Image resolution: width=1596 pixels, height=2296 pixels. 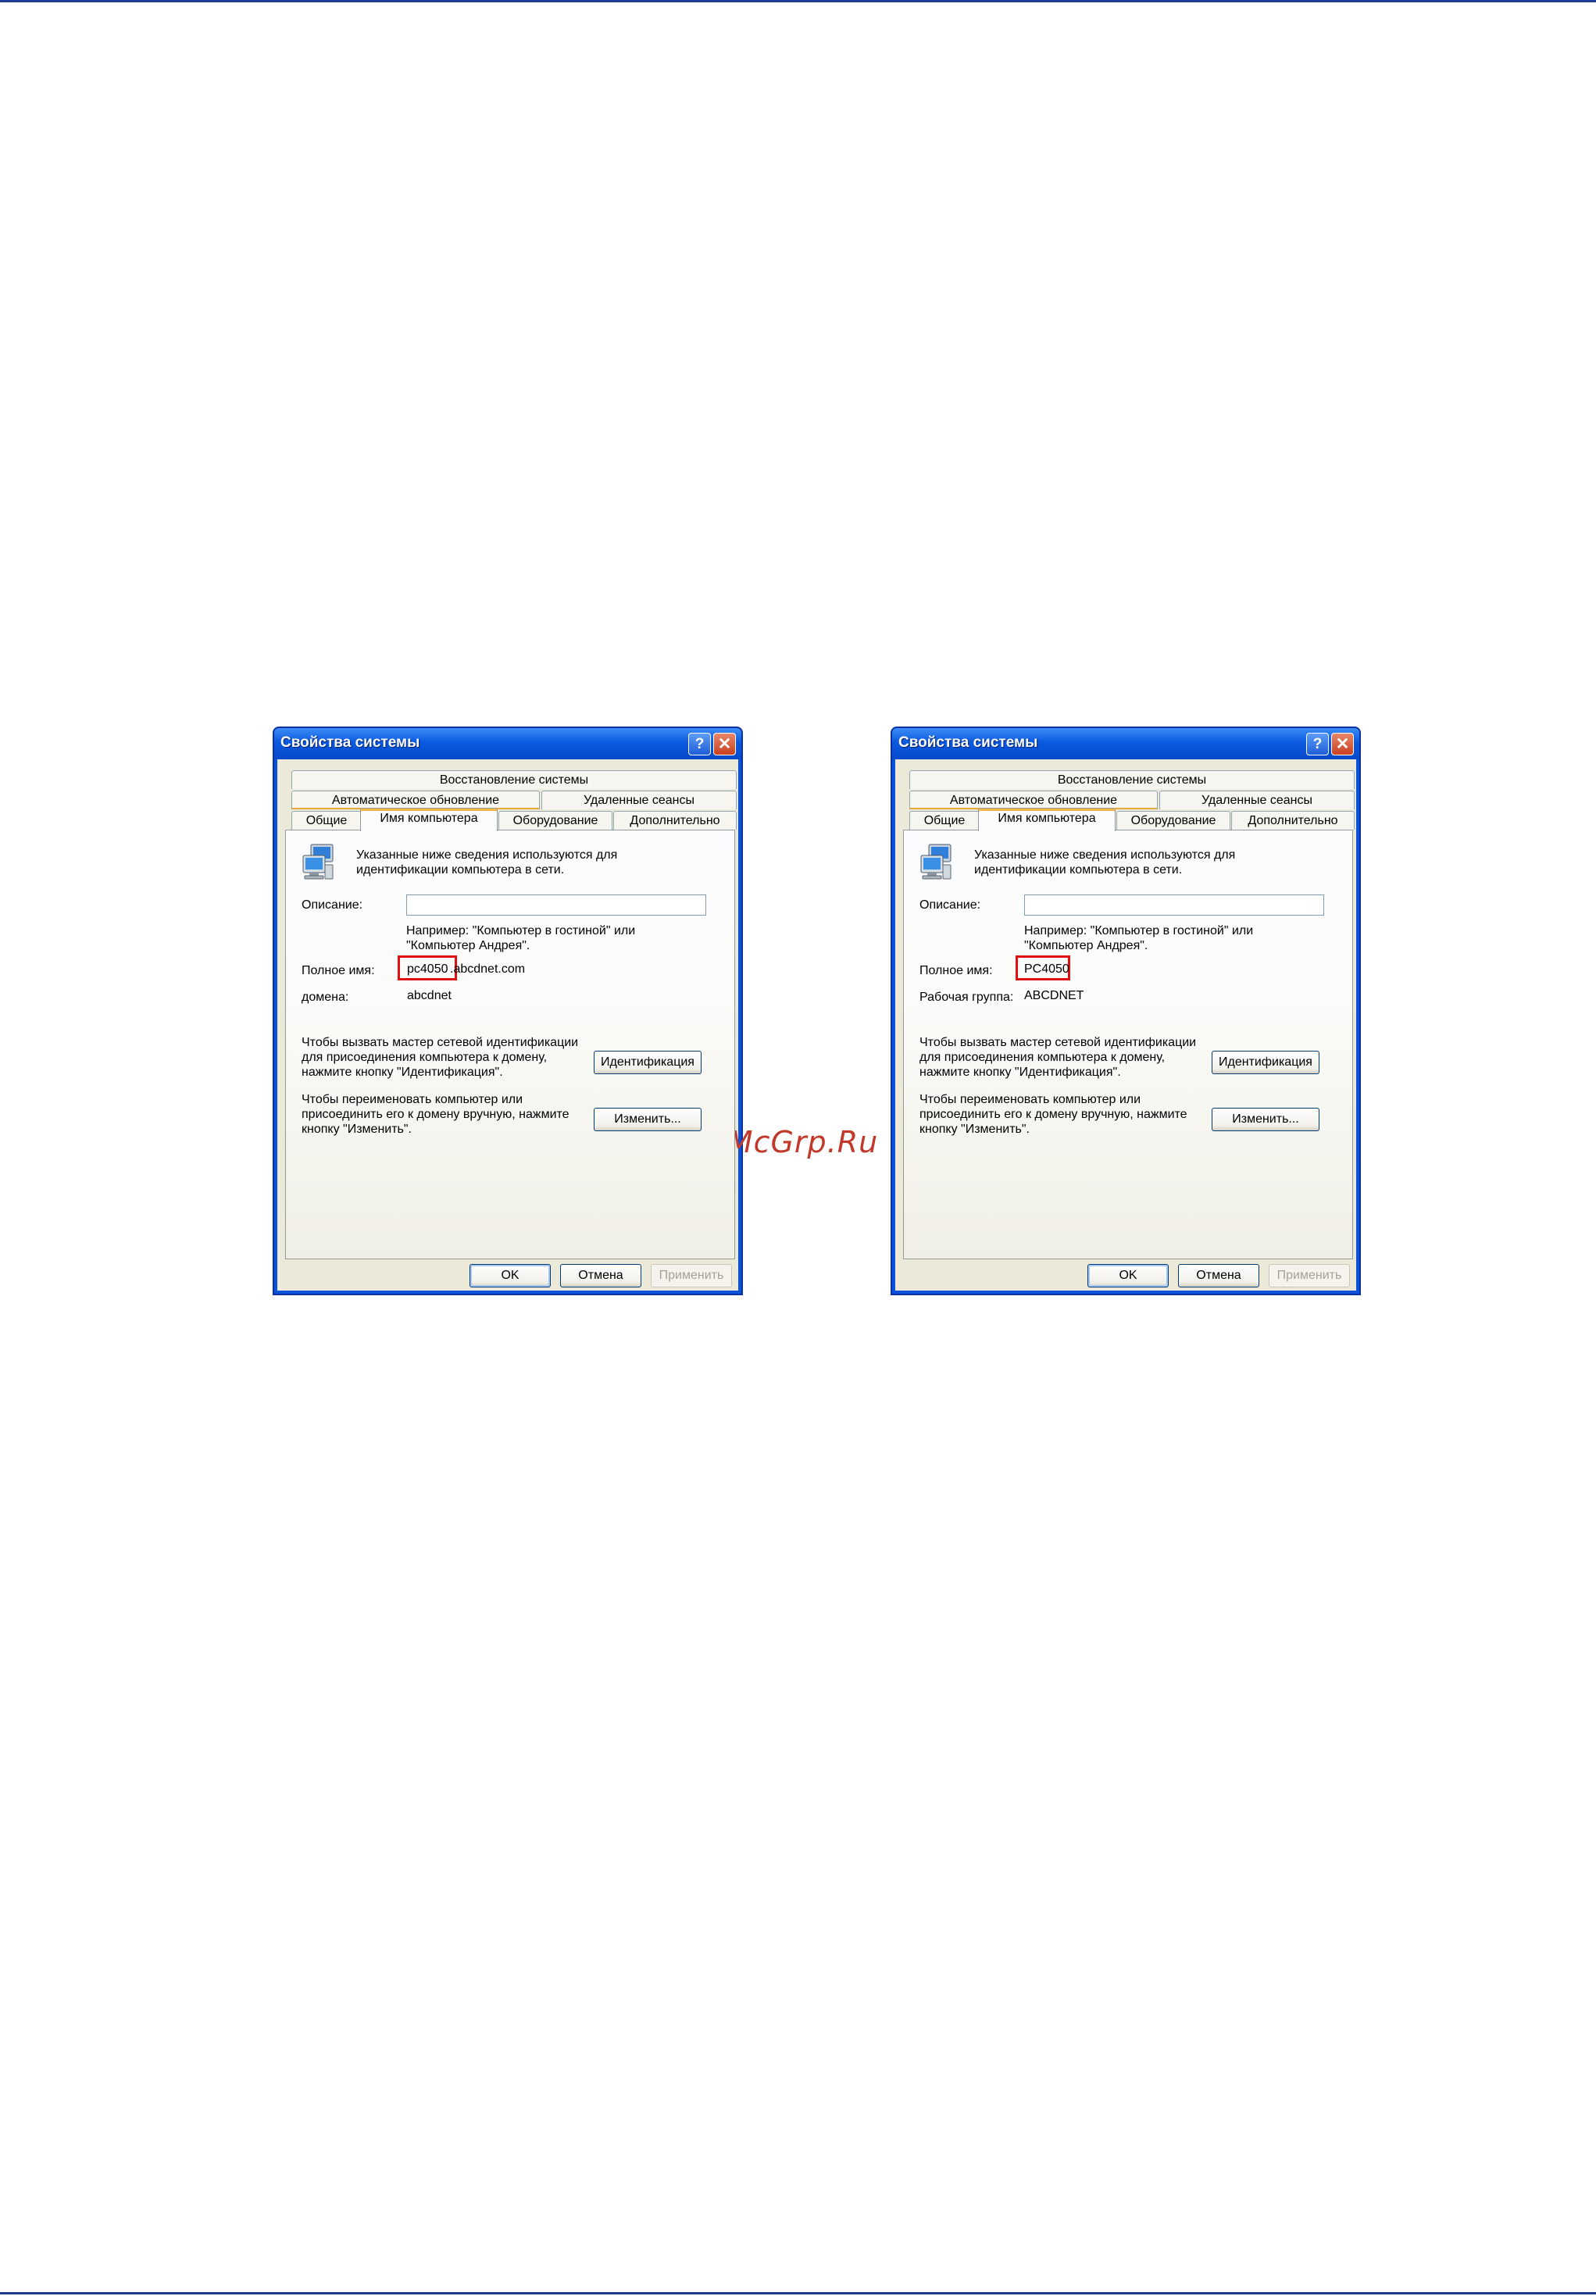 I want to click on domain-value: abcdnet, so click(x=429, y=995).